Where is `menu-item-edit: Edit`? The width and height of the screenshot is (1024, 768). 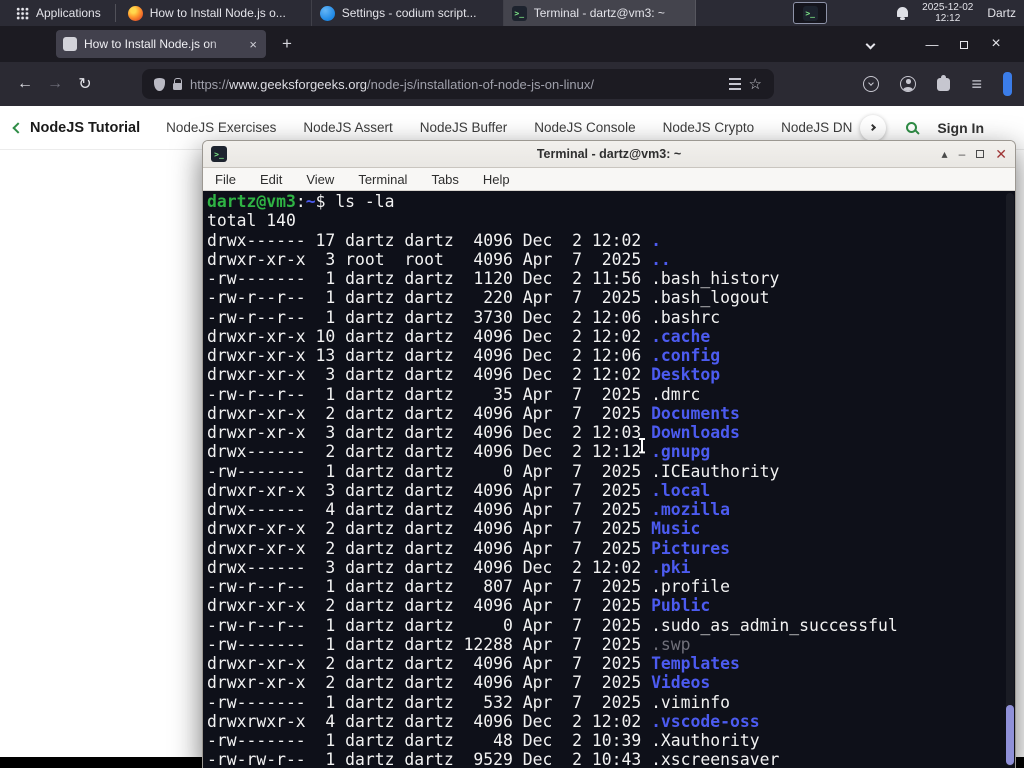
menu-item-edit: Edit is located at coordinates (271, 179).